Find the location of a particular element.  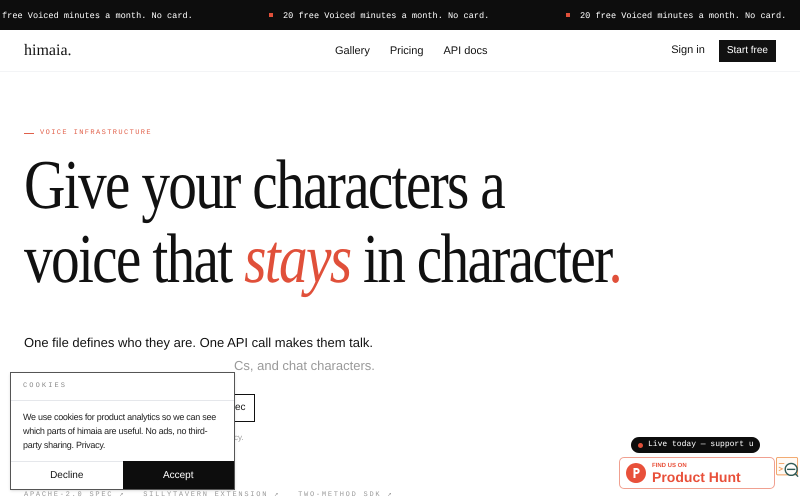

announcement-text: free Voiced minutes a month. No card. is located at coordinates (97, 16).